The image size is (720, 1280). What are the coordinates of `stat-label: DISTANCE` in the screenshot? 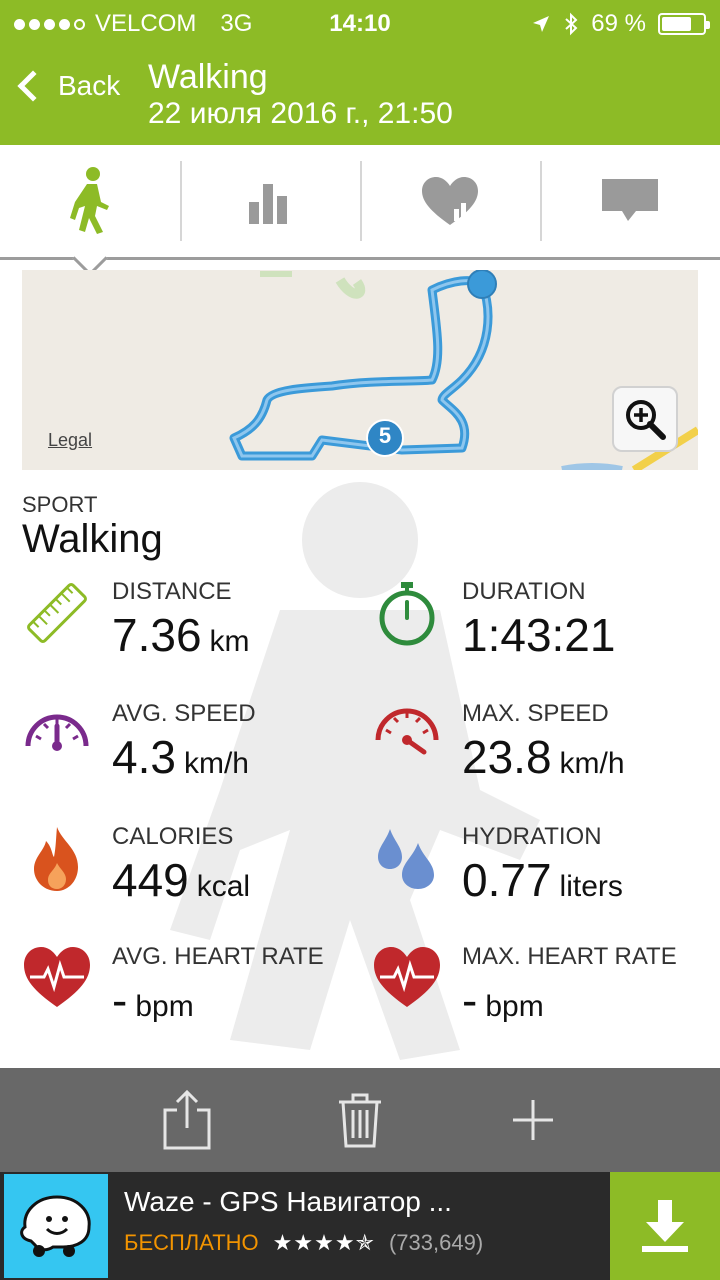 It's located at (172, 591).